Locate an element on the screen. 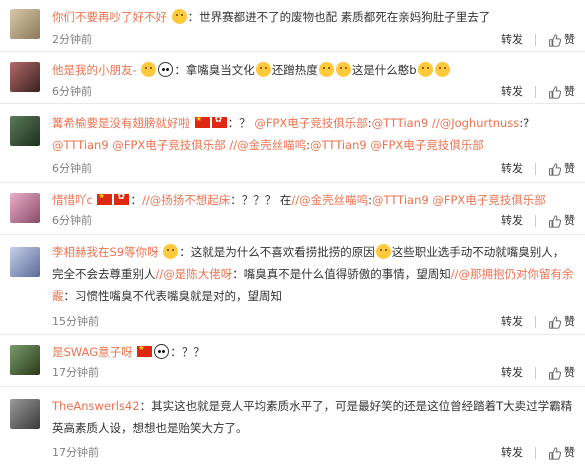  timestamp: 2分钟前 is located at coordinates (72, 39).